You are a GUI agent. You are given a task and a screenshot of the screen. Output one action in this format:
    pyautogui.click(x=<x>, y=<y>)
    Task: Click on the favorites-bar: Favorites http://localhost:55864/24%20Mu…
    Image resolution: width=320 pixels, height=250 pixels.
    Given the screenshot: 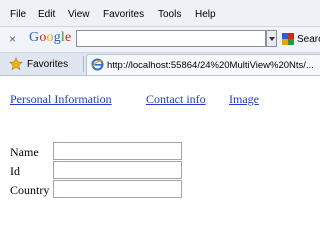 What is the action you would take?
    pyautogui.click(x=160, y=64)
    